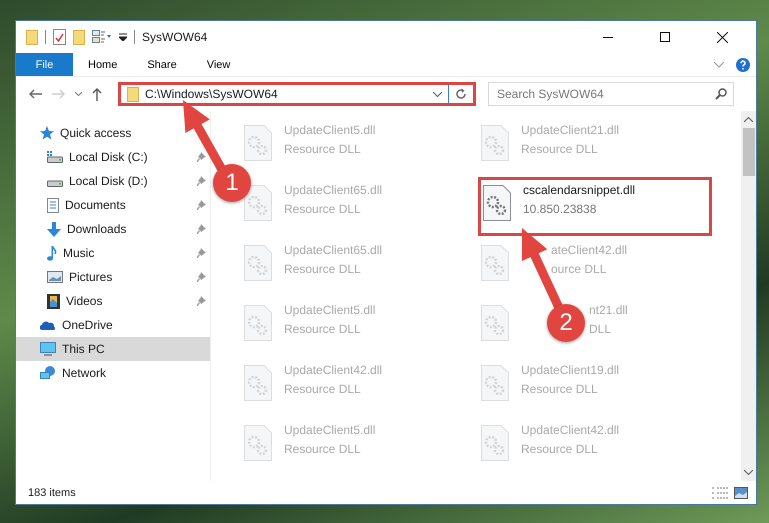 The height and width of the screenshot is (523, 769). What do you see at coordinates (52, 492) in the screenshot?
I see `item-count: 183 items` at bounding box center [52, 492].